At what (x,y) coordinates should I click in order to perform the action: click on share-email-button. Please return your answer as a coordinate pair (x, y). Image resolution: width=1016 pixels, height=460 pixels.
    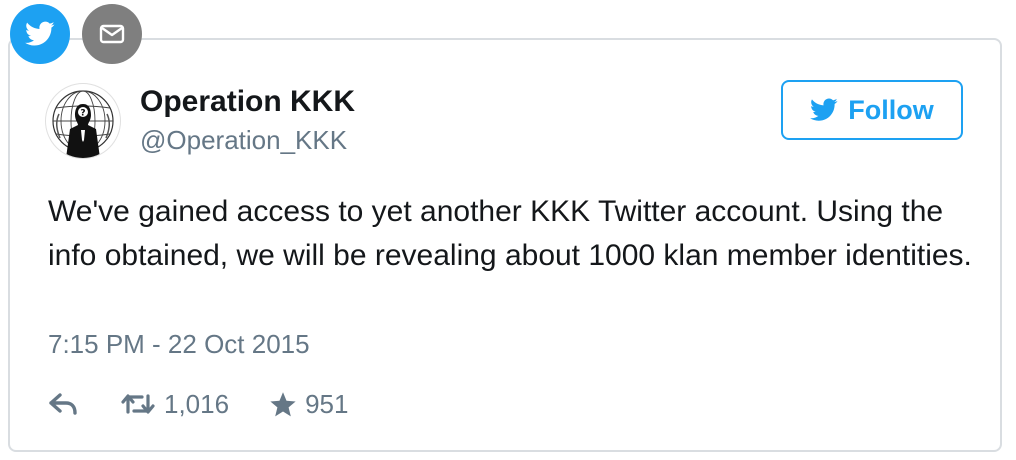
    Looking at the image, I should click on (112, 34).